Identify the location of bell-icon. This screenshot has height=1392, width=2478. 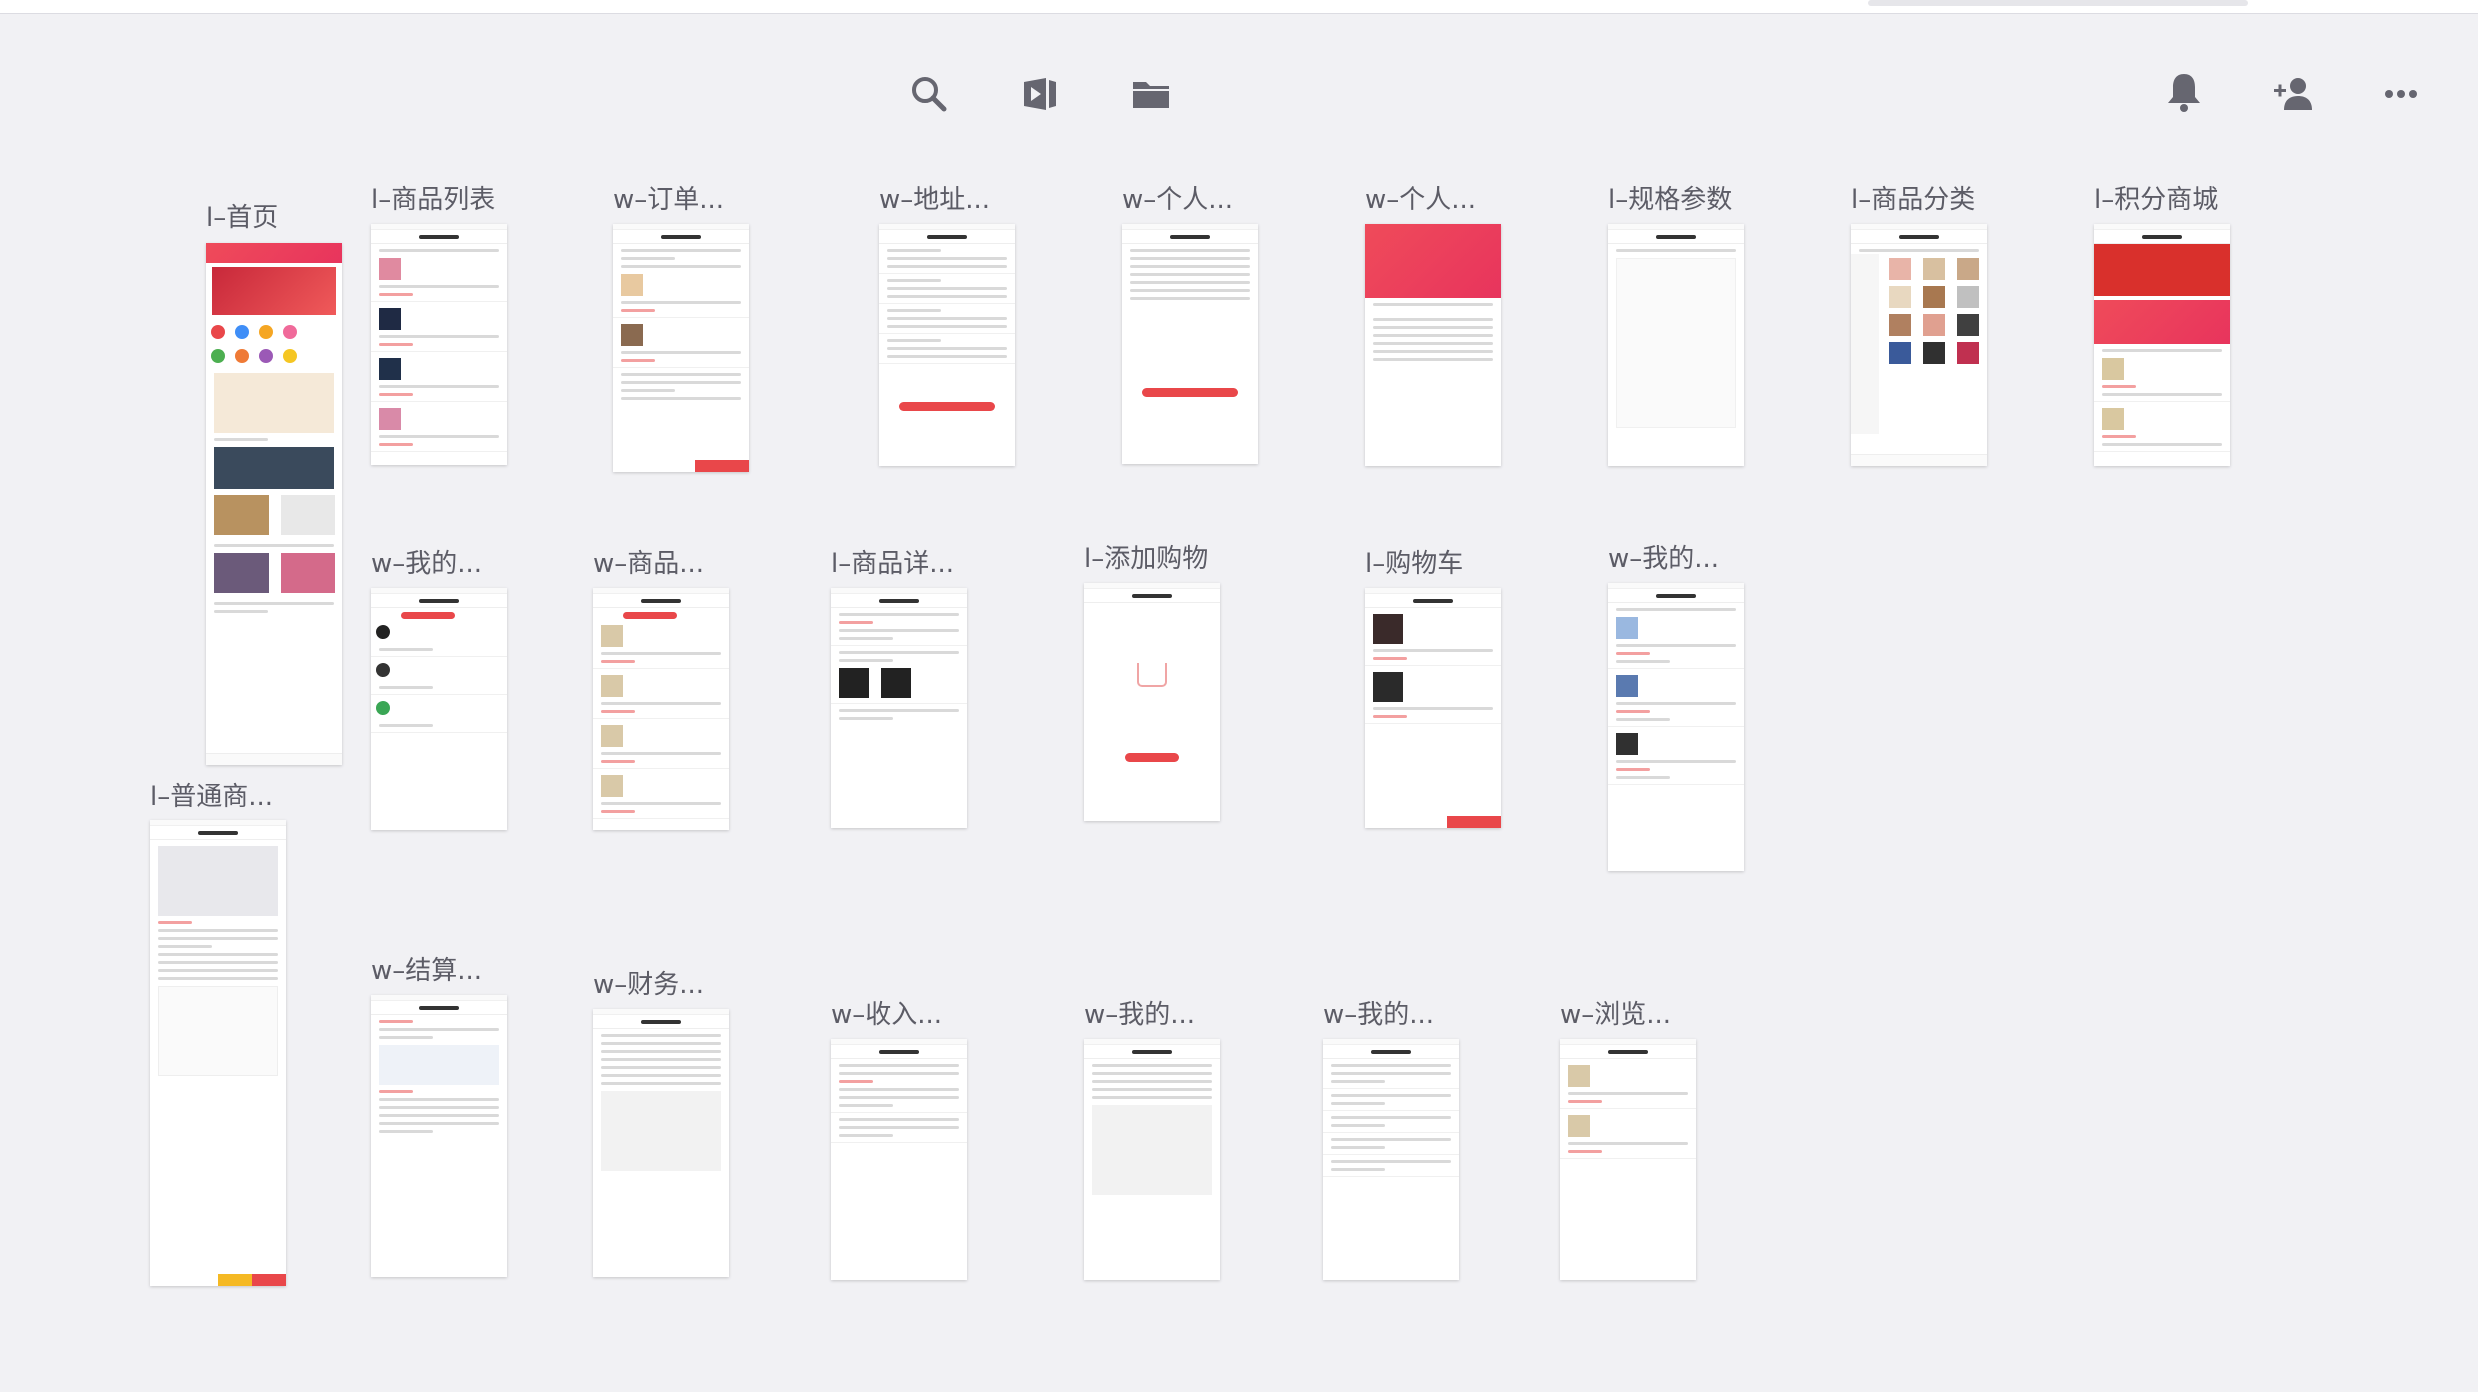
(2184, 92).